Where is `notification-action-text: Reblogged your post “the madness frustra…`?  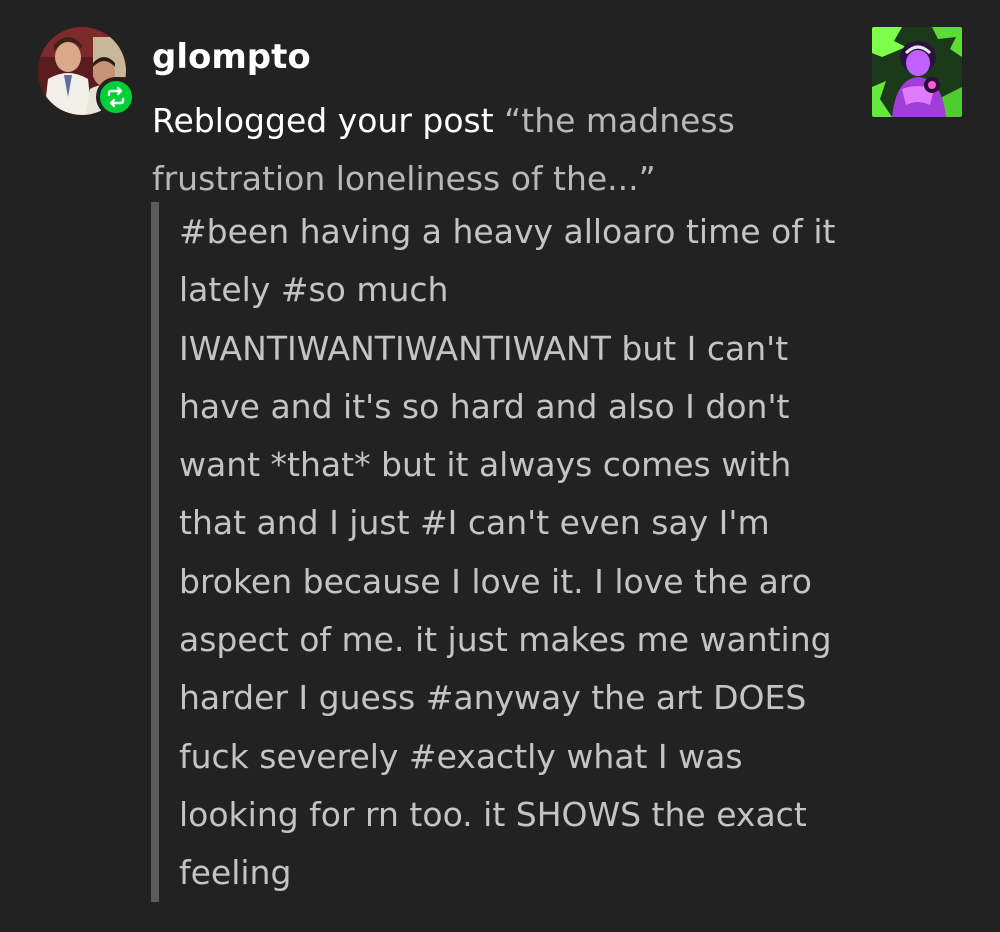
notification-action-text: Reblogged your post “the madness frustra… is located at coordinates (497, 150).